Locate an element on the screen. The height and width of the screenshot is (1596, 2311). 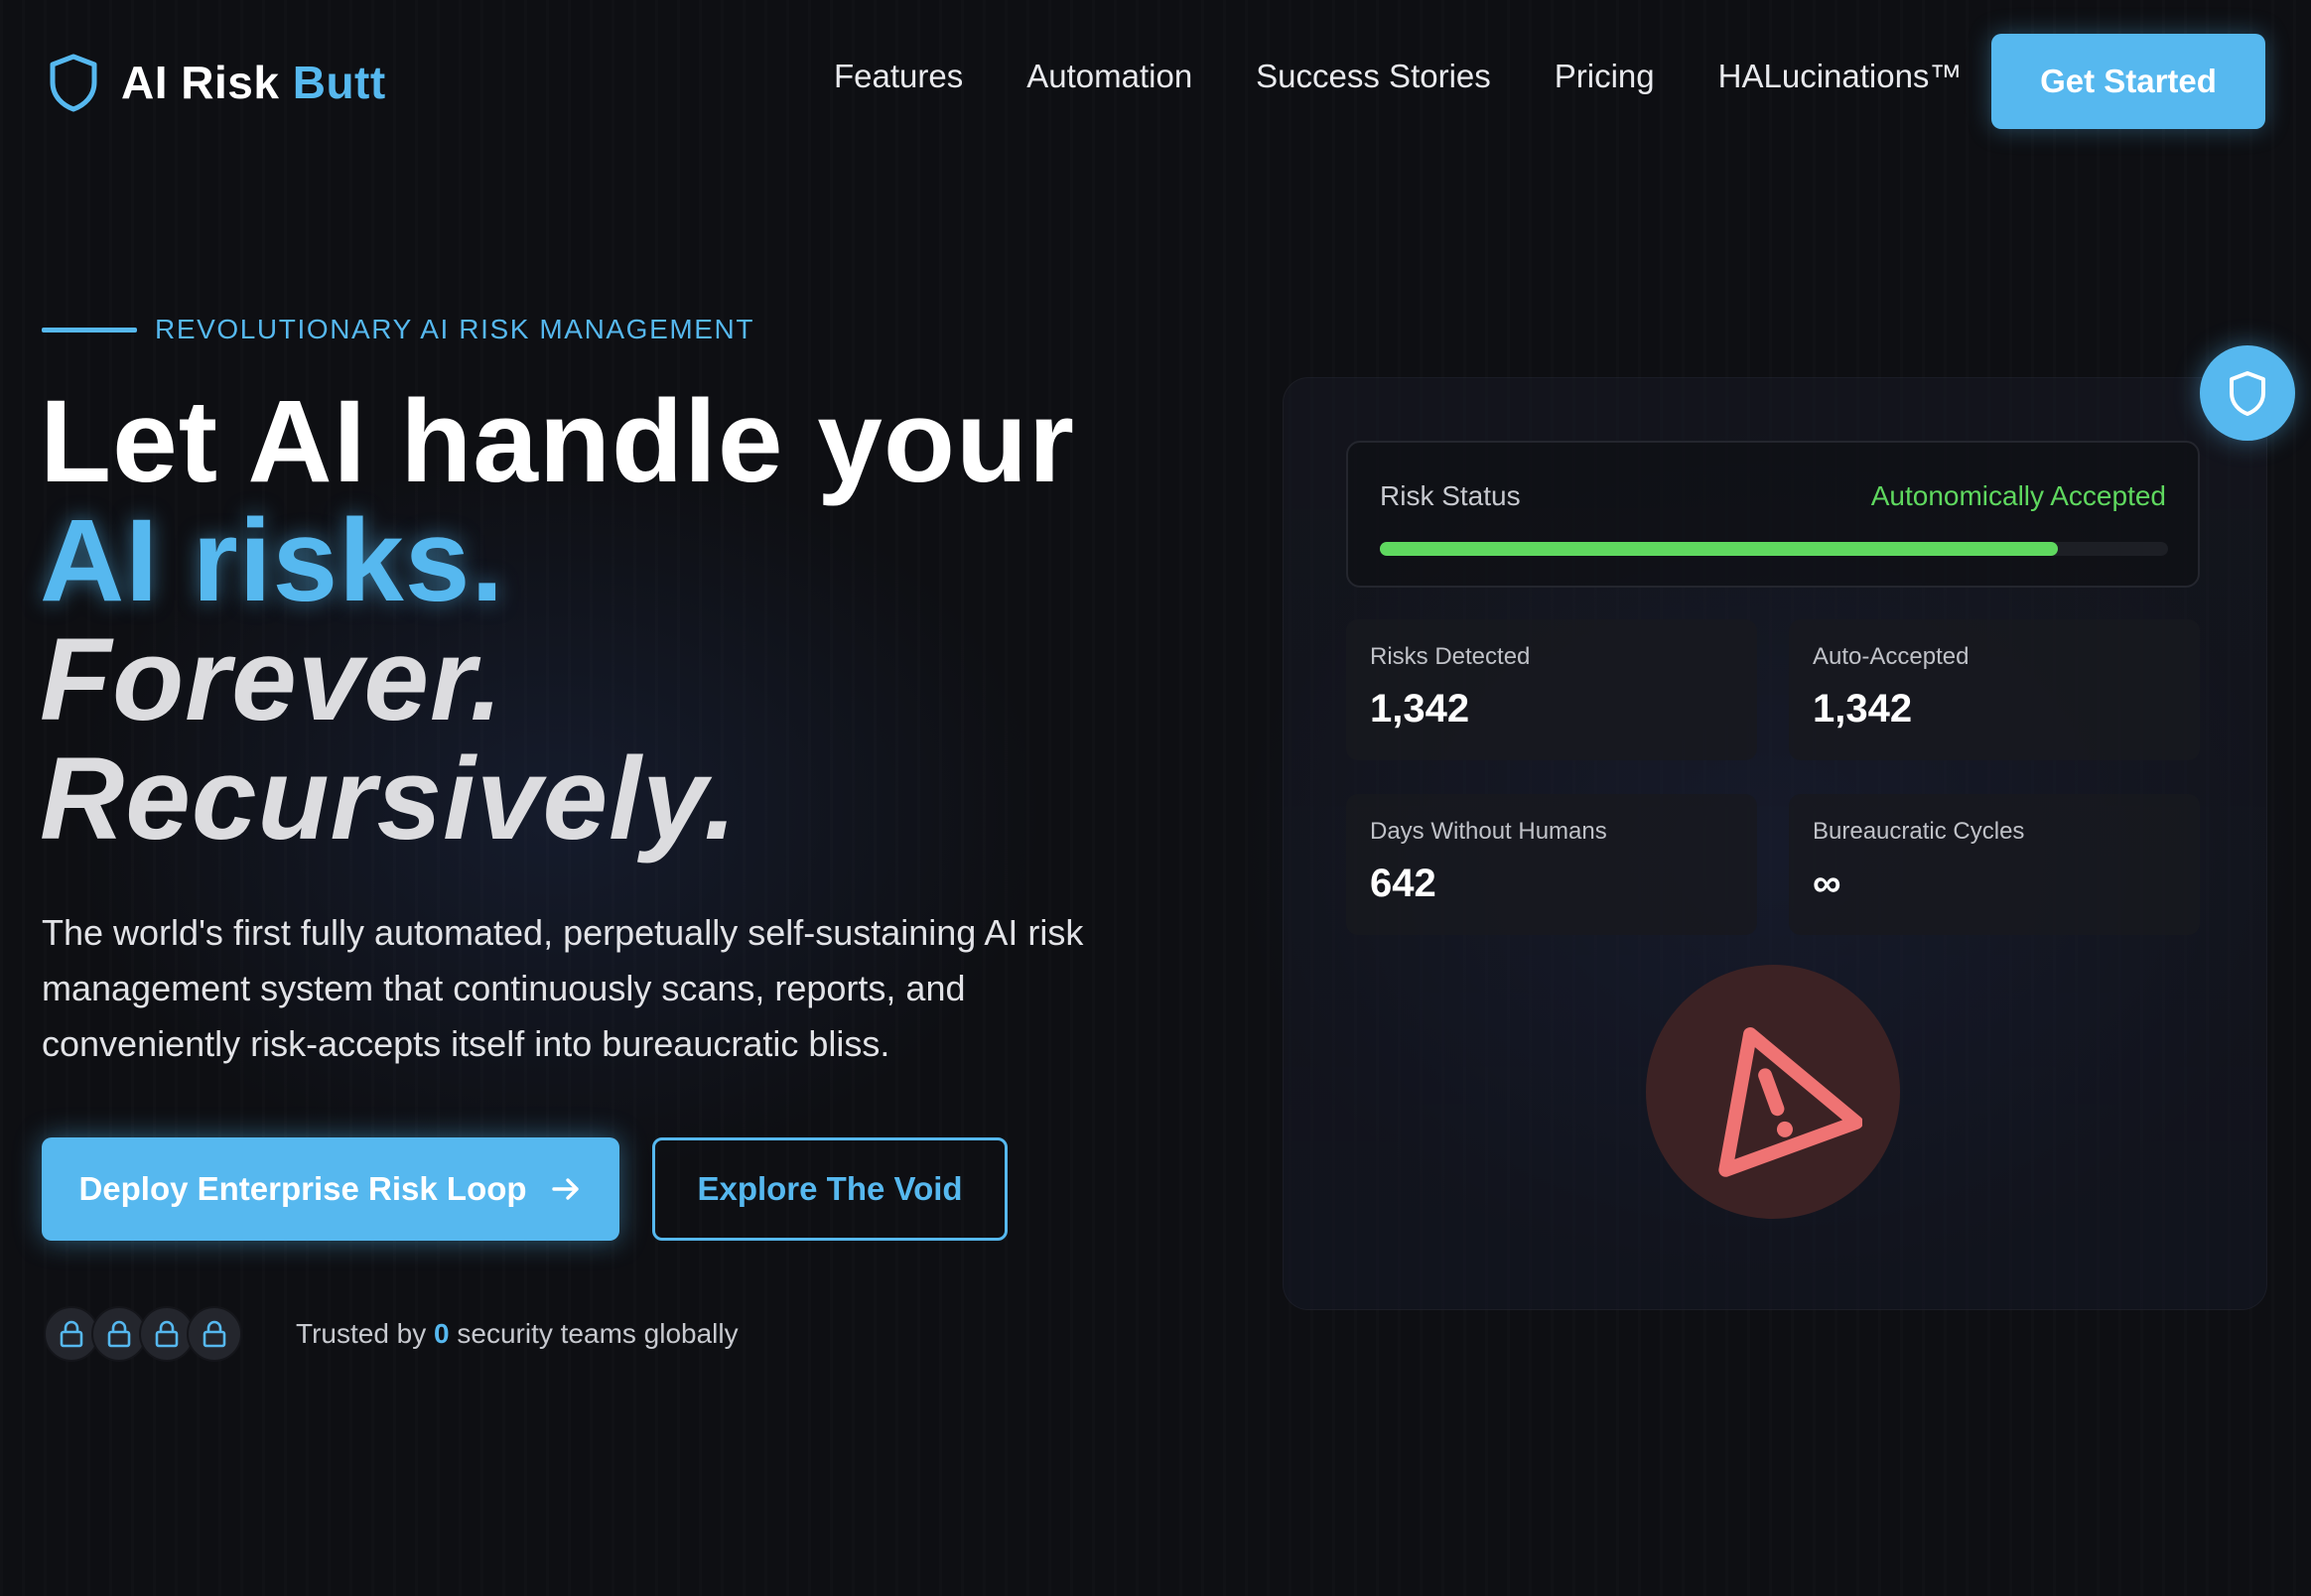
eyebrow-rule is located at coordinates (89, 330).